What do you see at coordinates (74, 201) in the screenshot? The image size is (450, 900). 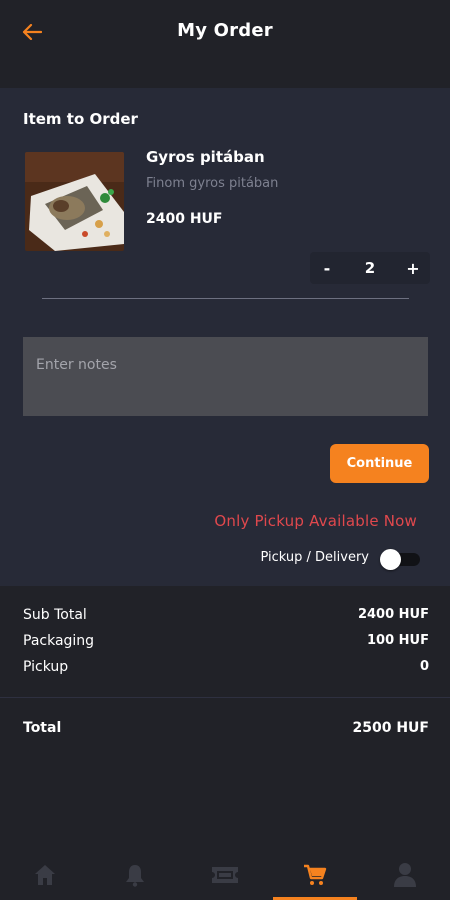 I see `item-image` at bounding box center [74, 201].